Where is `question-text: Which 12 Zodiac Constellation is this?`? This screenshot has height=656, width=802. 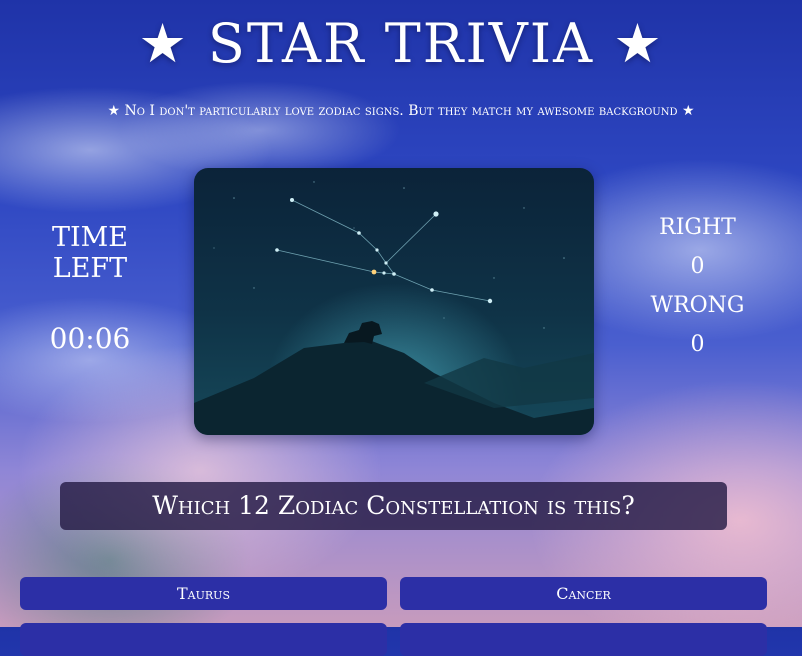 question-text: Which 12 Zodiac Constellation is this? is located at coordinates (393, 506).